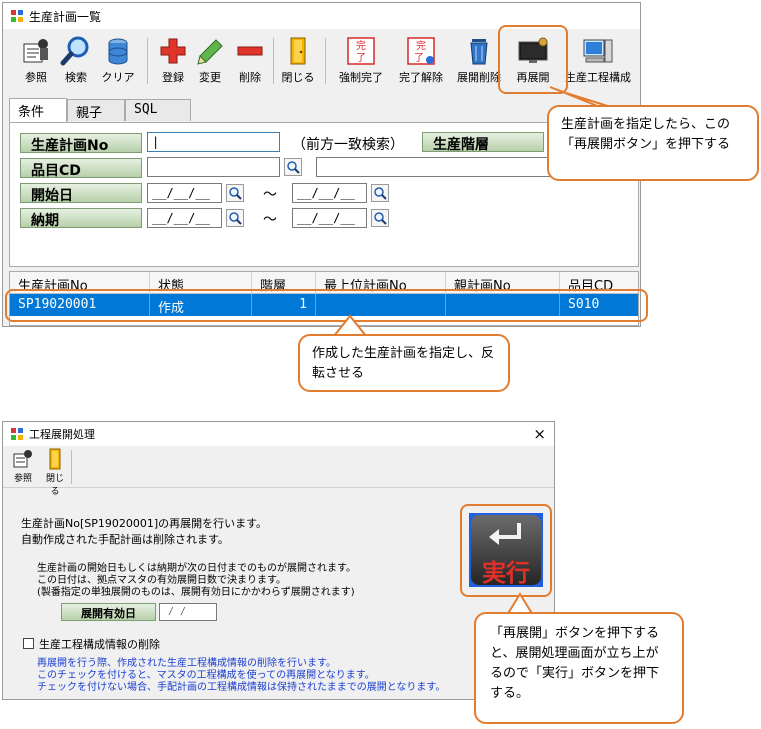 The height and width of the screenshot is (729, 761). I want to click on item-cd-search-button, so click(293, 167).